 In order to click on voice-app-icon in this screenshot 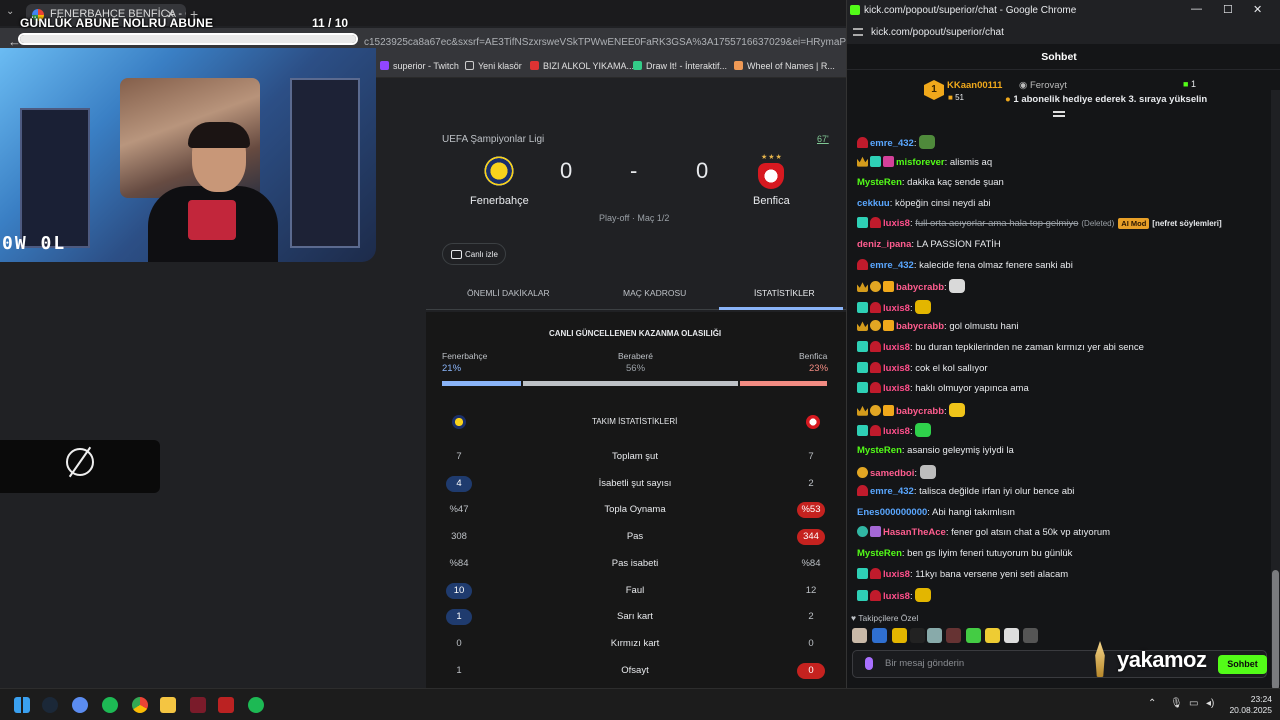, I will do `click(226, 705)`.